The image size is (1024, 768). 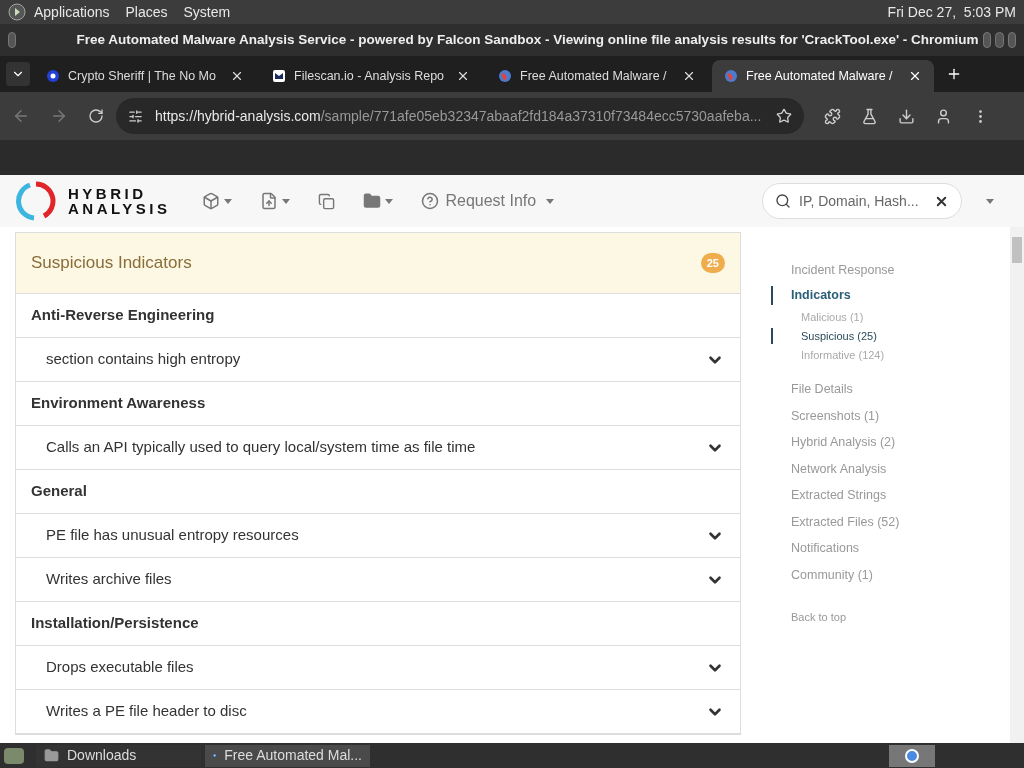 I want to click on new-tab-icon, so click(x=954, y=74).